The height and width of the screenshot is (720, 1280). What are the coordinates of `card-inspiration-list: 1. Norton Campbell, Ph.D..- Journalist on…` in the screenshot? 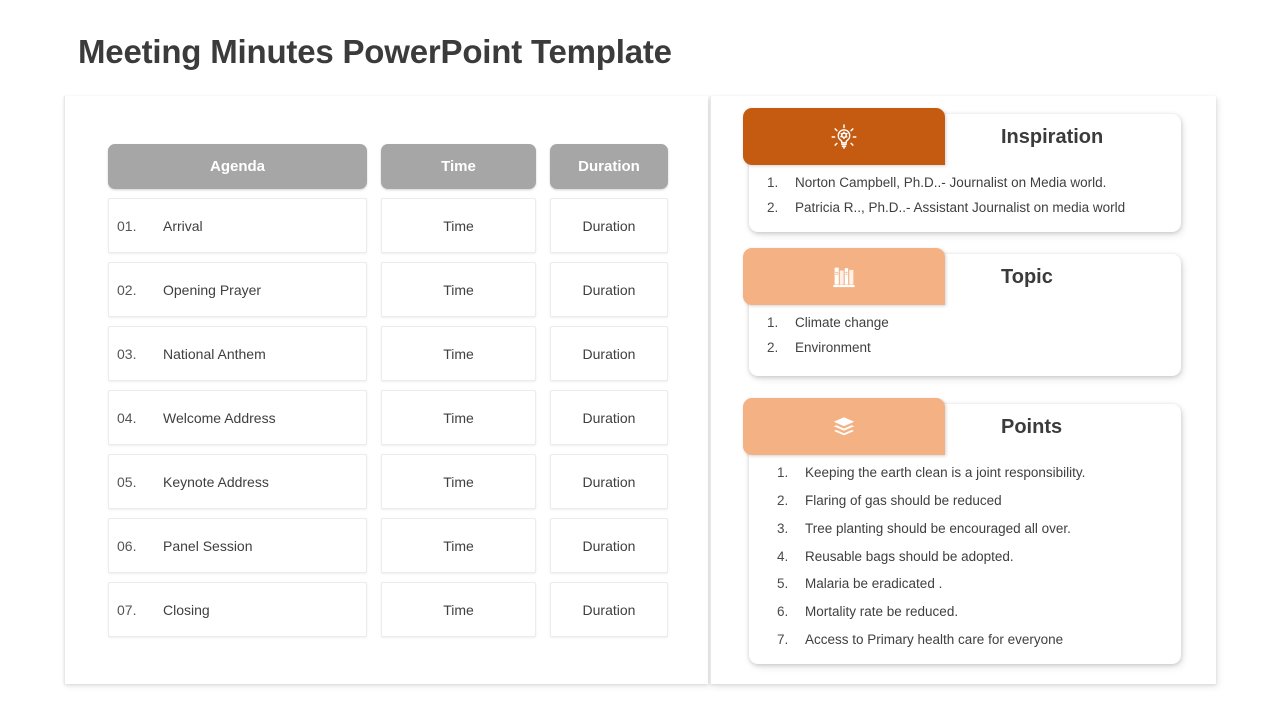 It's located at (969, 200).